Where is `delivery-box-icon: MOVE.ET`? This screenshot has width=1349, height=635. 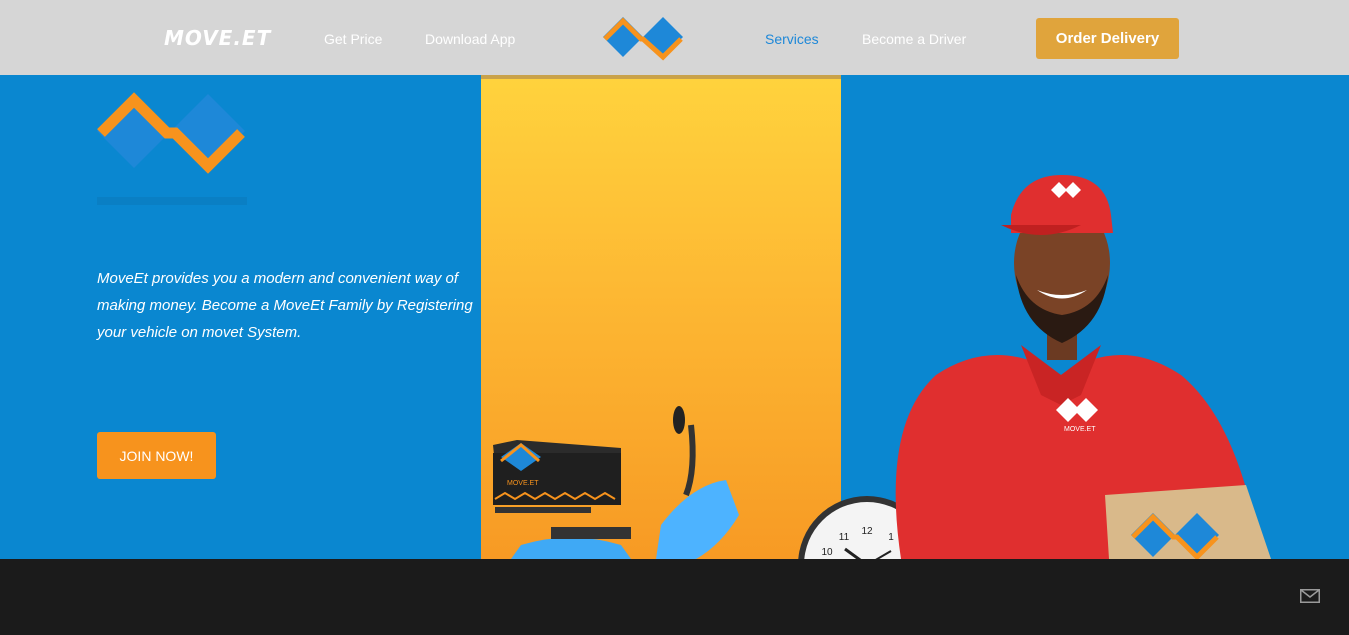
delivery-box-icon: MOVE.ET is located at coordinates (557, 476).